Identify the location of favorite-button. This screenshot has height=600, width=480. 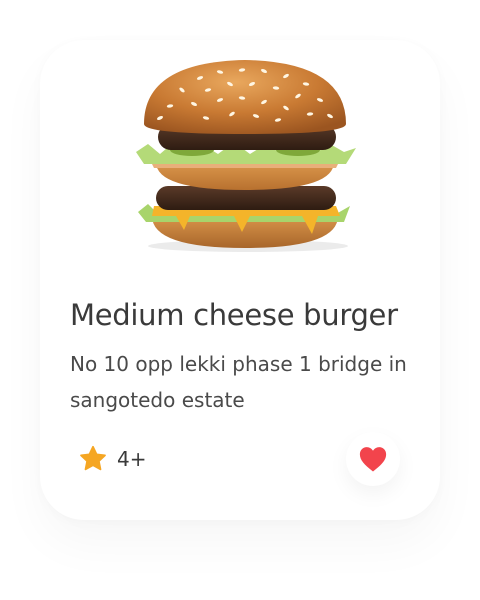
(373, 459).